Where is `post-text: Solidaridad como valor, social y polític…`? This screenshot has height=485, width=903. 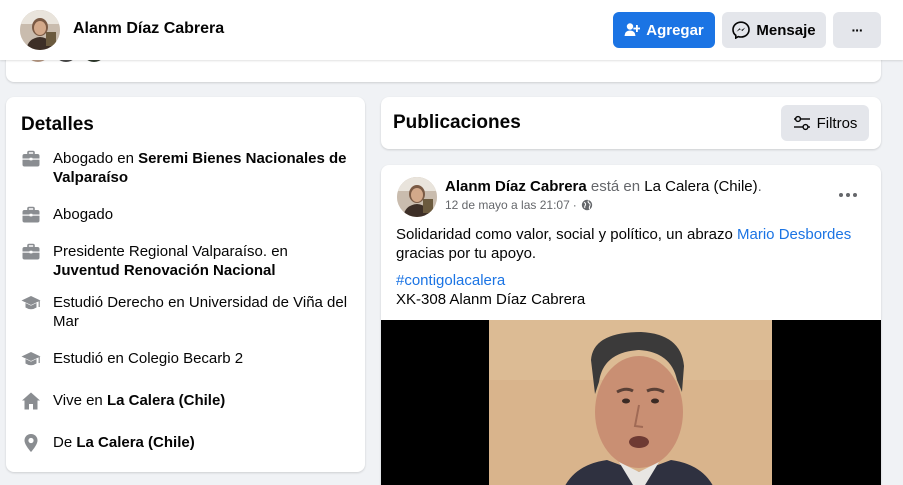 post-text: Solidaridad como valor, social y polític… is located at coordinates (633, 244).